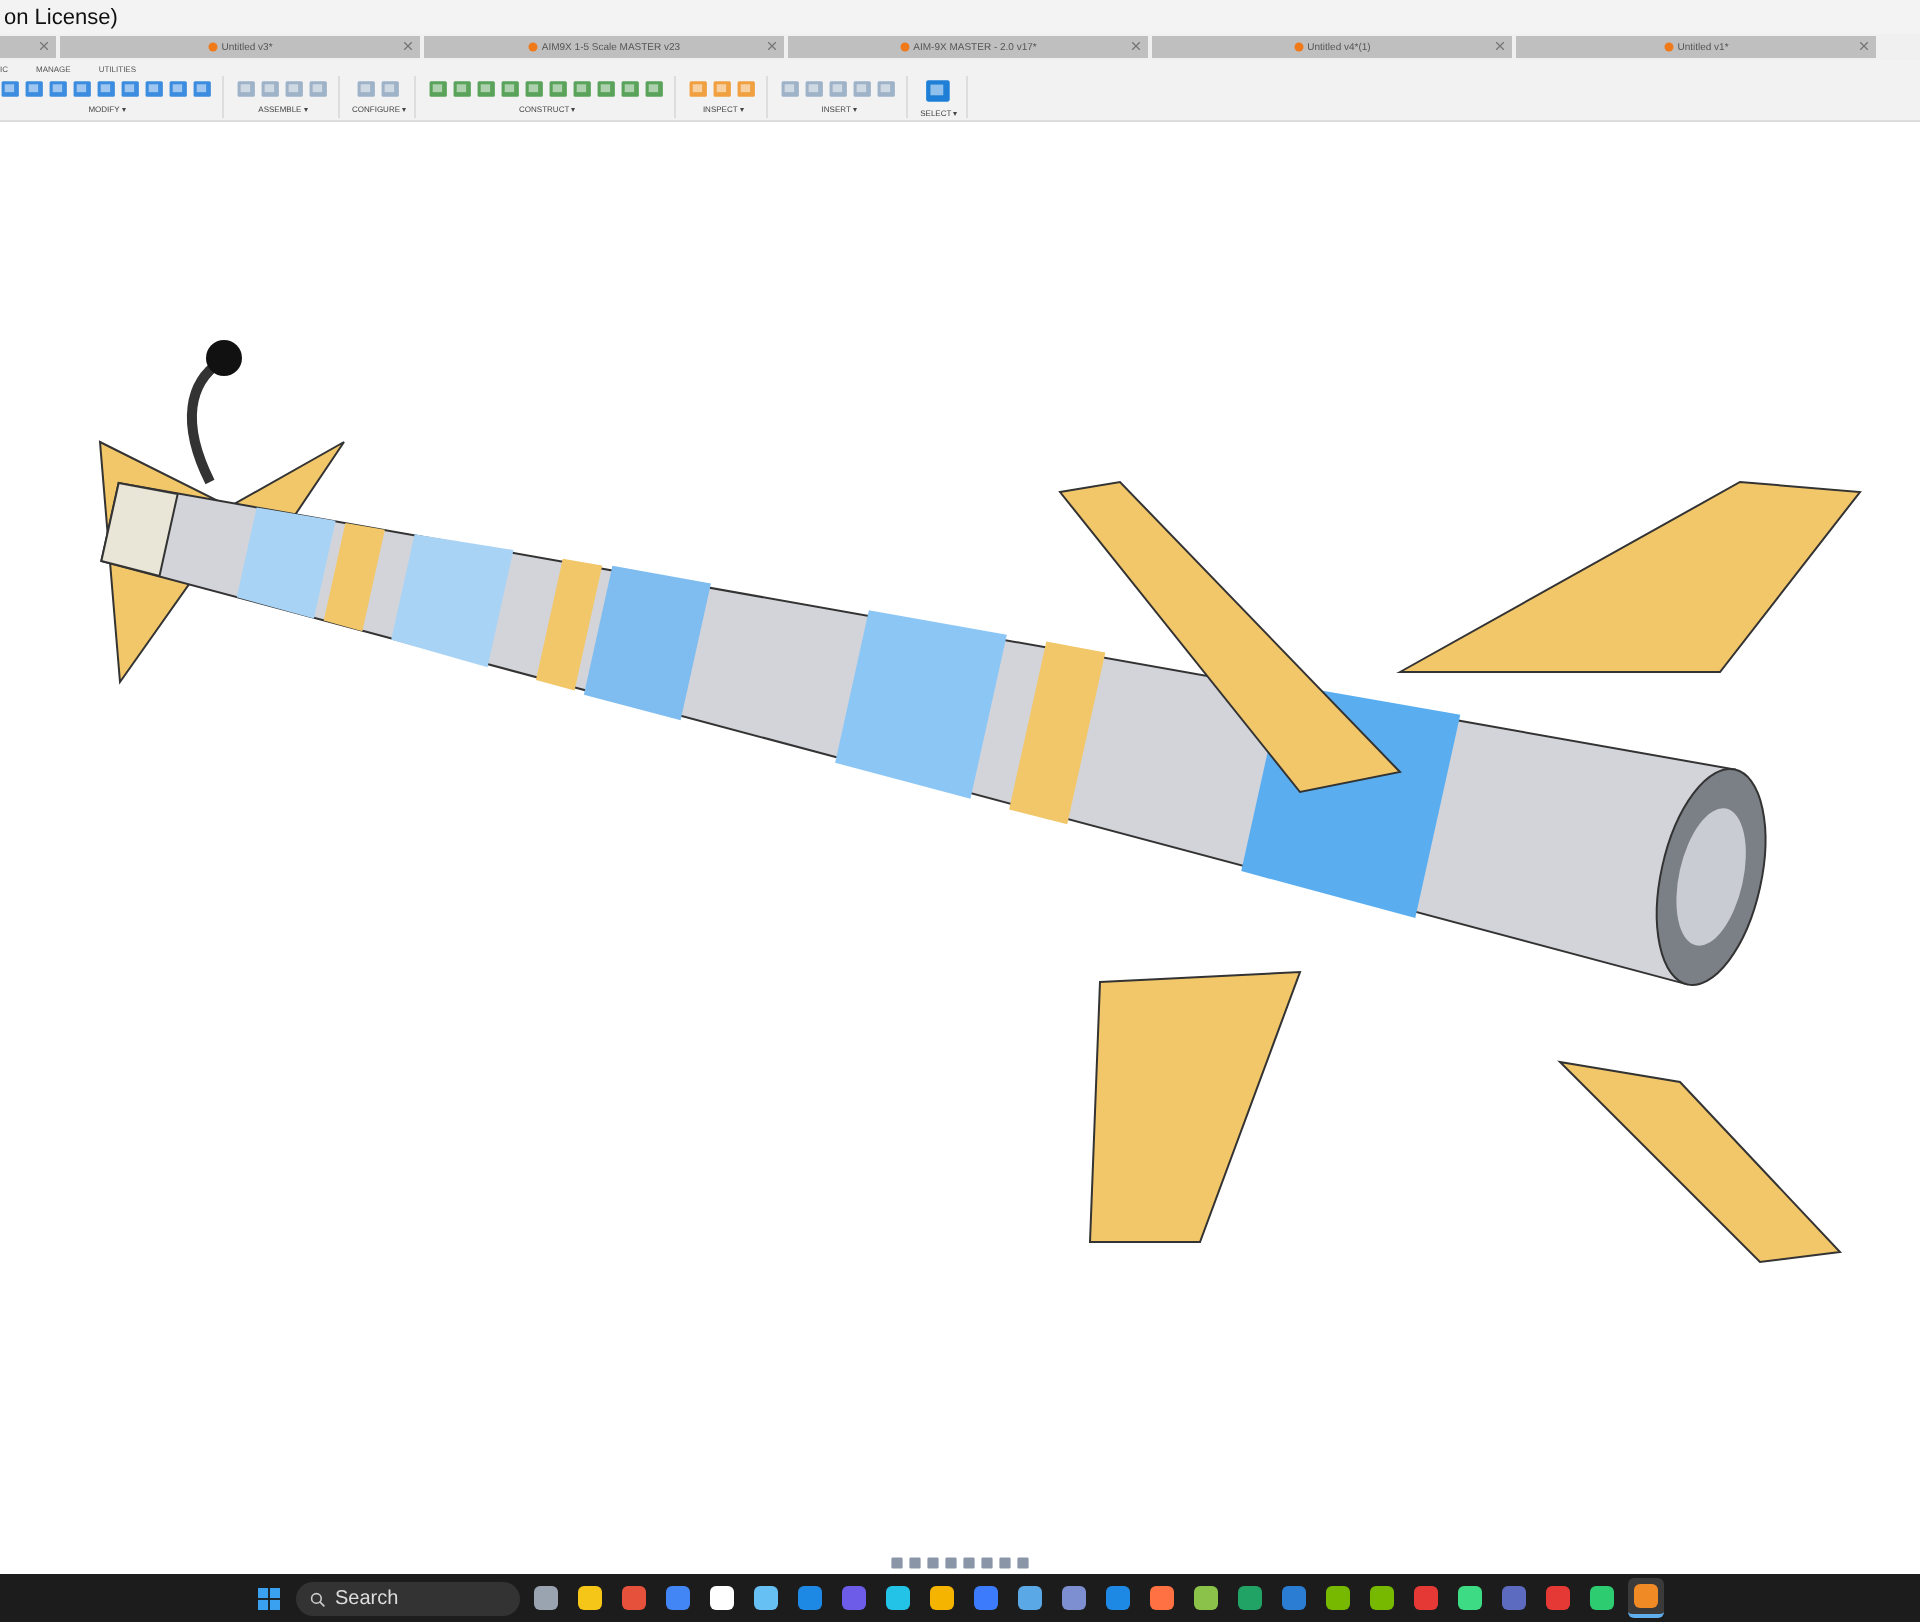 The height and width of the screenshot is (1622, 1920). I want to click on taskbar-app-icon, so click(1645, 1598).